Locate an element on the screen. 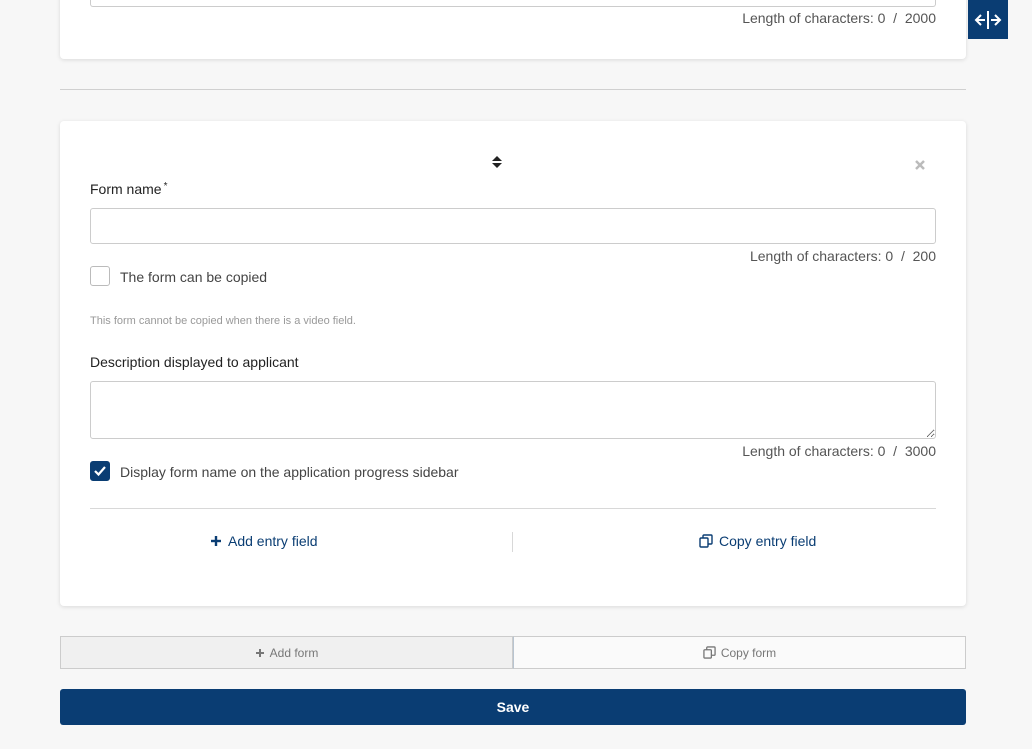 This screenshot has height=749, width=1032. copy-form-button: Copy form is located at coordinates (739, 652).